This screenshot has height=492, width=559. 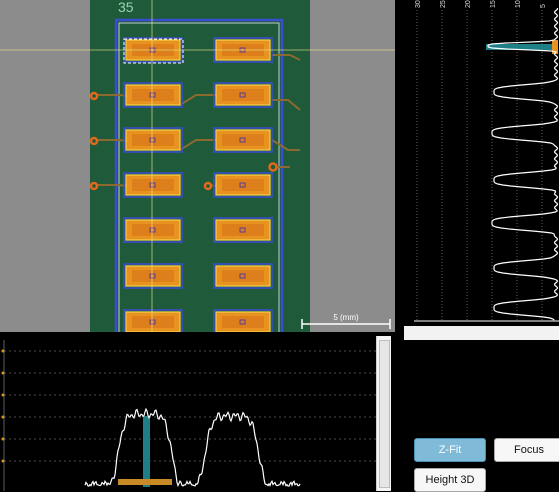 I want to click on focus-button: Focus, so click(x=526, y=450).